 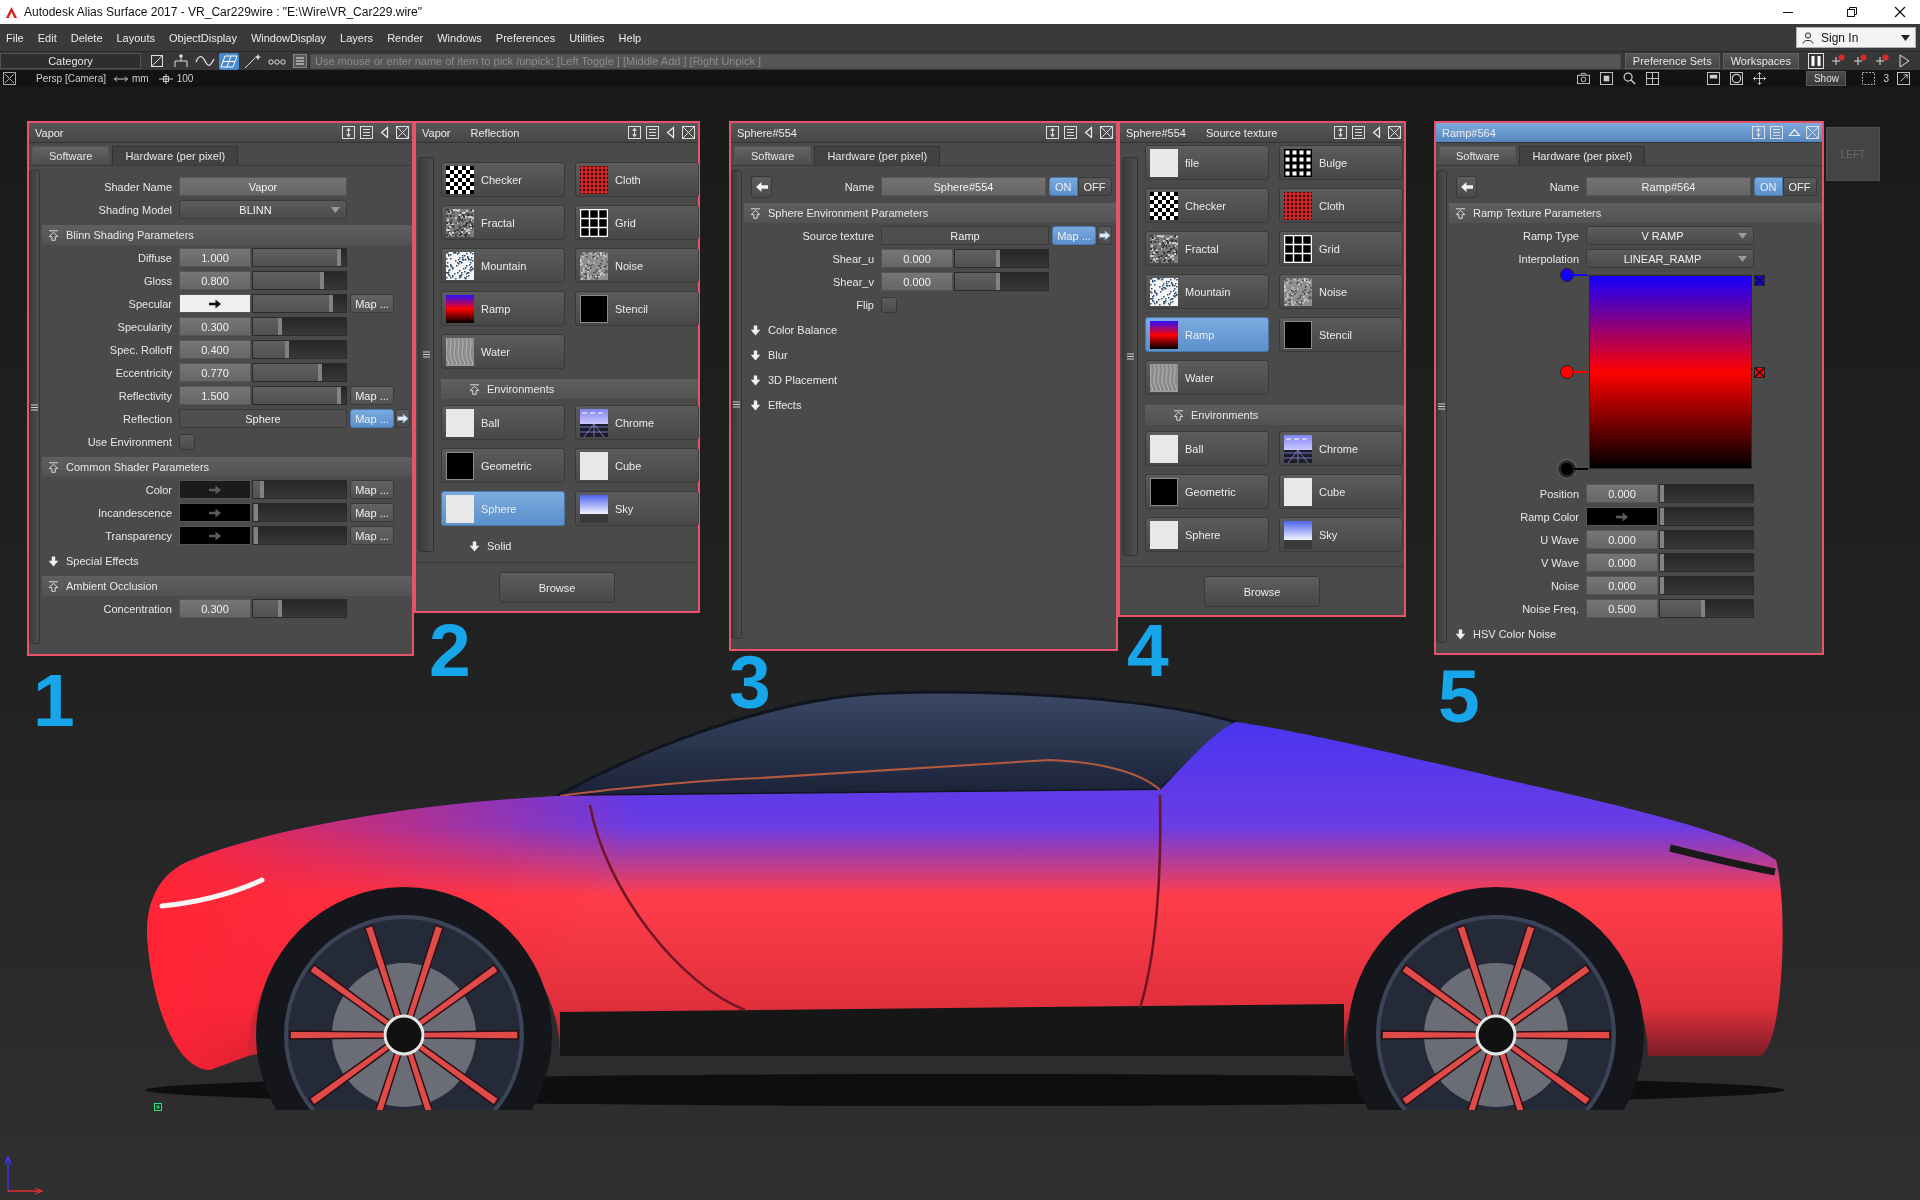 I want to click on texture-tile: Sphere, so click(x=1207, y=534).